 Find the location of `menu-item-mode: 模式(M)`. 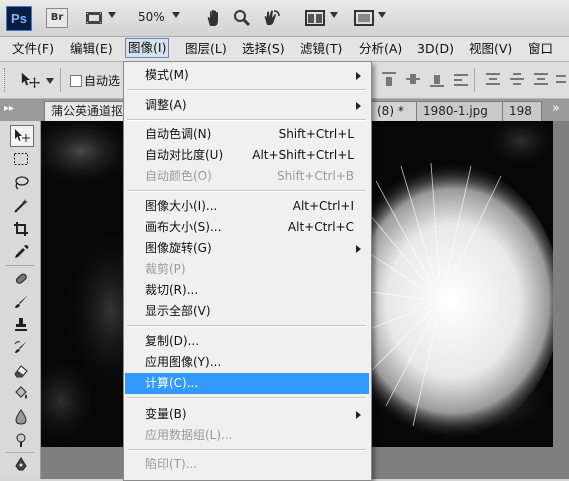

menu-item-mode: 模式(M) is located at coordinates (247, 75).